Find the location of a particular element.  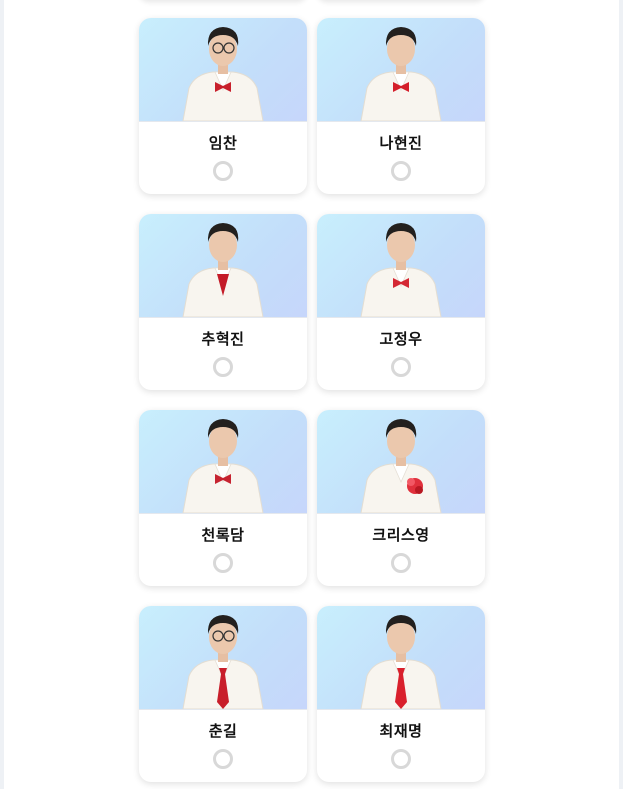

candidate-card: 천록담 is located at coordinates (223, 498).